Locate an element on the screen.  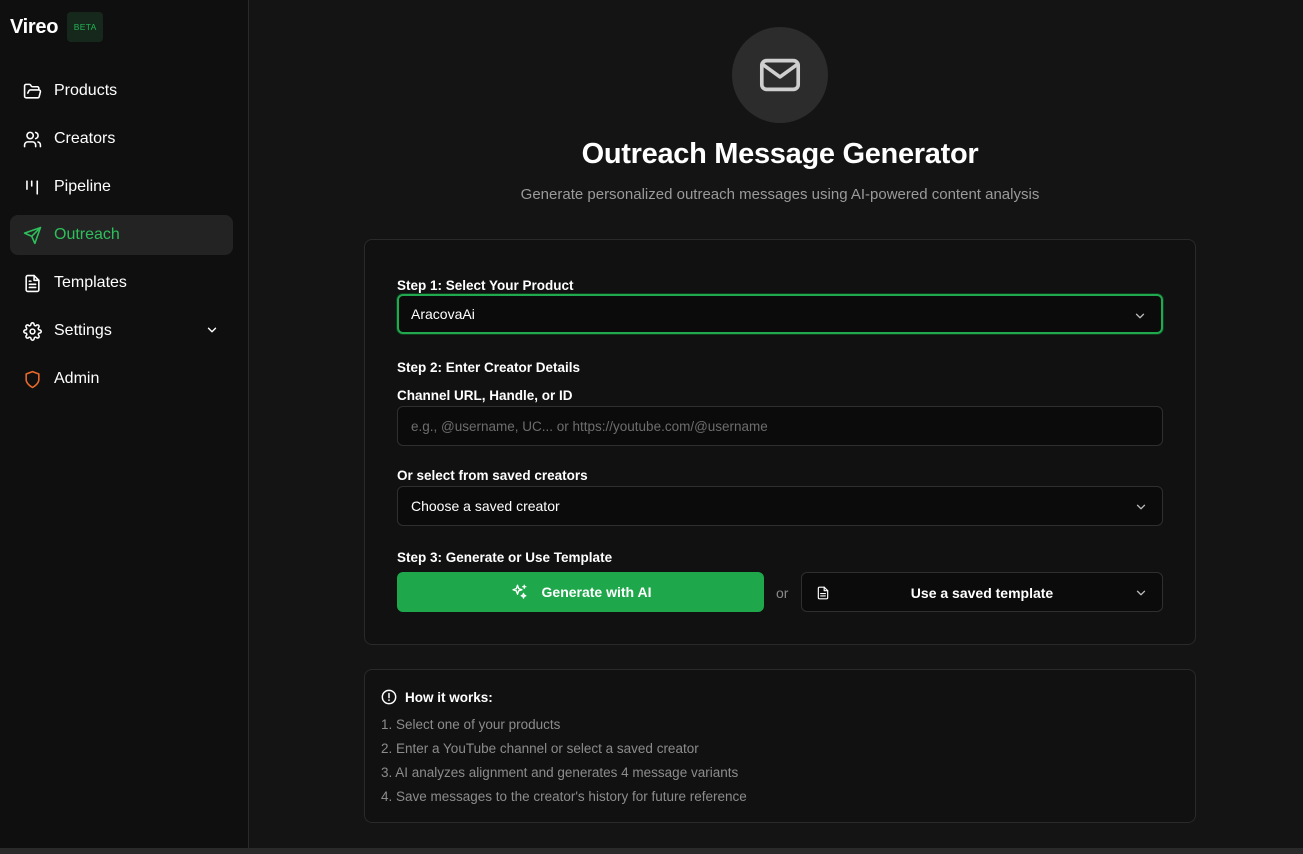
product-select: AracovaAi is located at coordinates (780, 314).